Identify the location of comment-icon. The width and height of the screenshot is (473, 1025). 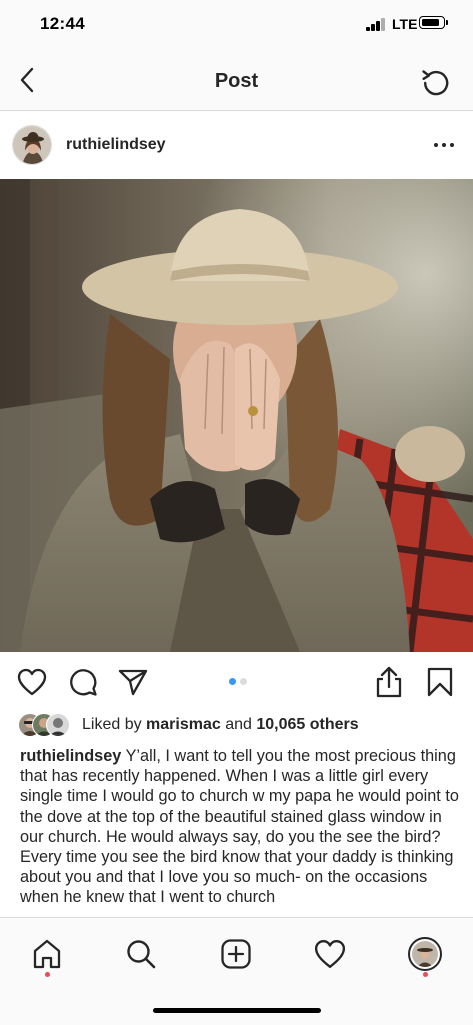
(83, 682).